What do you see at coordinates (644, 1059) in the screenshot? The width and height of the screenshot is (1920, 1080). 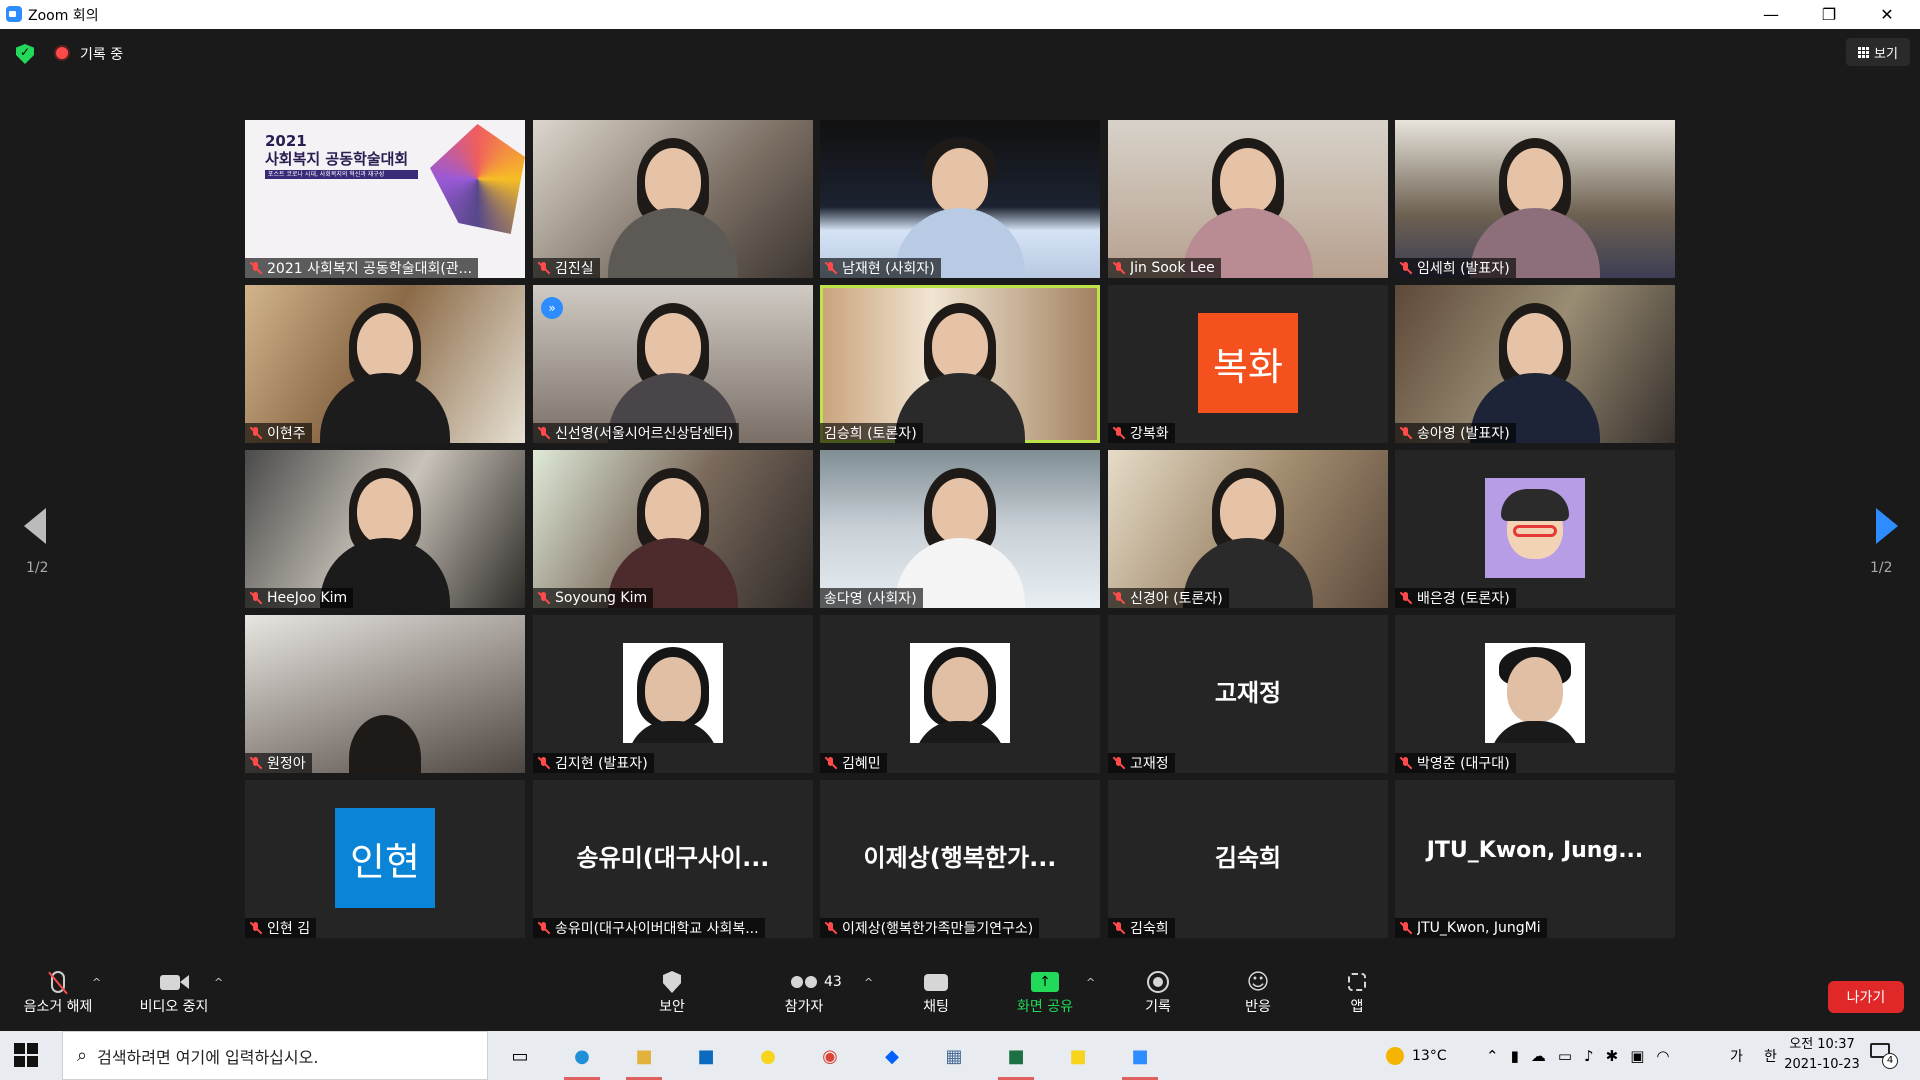 I see `file-explorer-icon: ■` at bounding box center [644, 1059].